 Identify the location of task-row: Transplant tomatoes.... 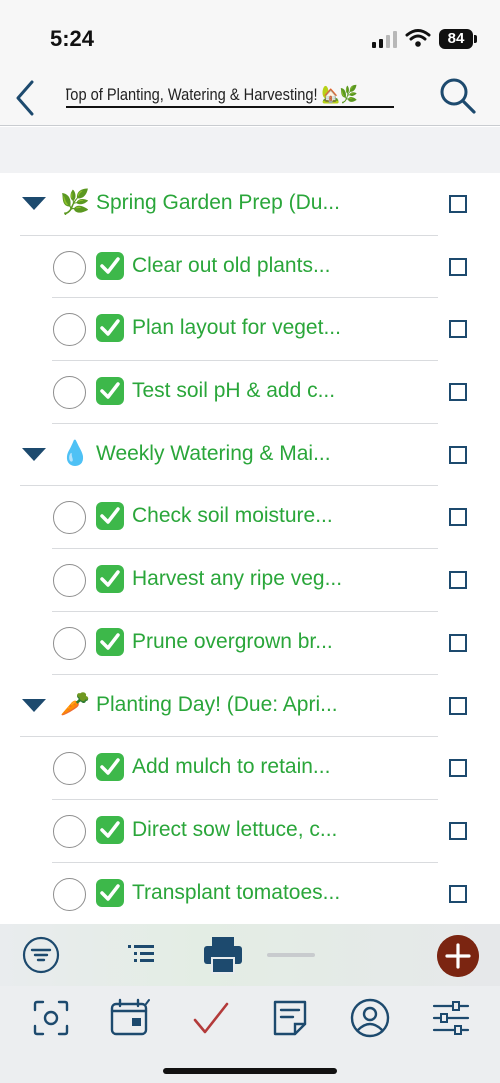
(250, 894).